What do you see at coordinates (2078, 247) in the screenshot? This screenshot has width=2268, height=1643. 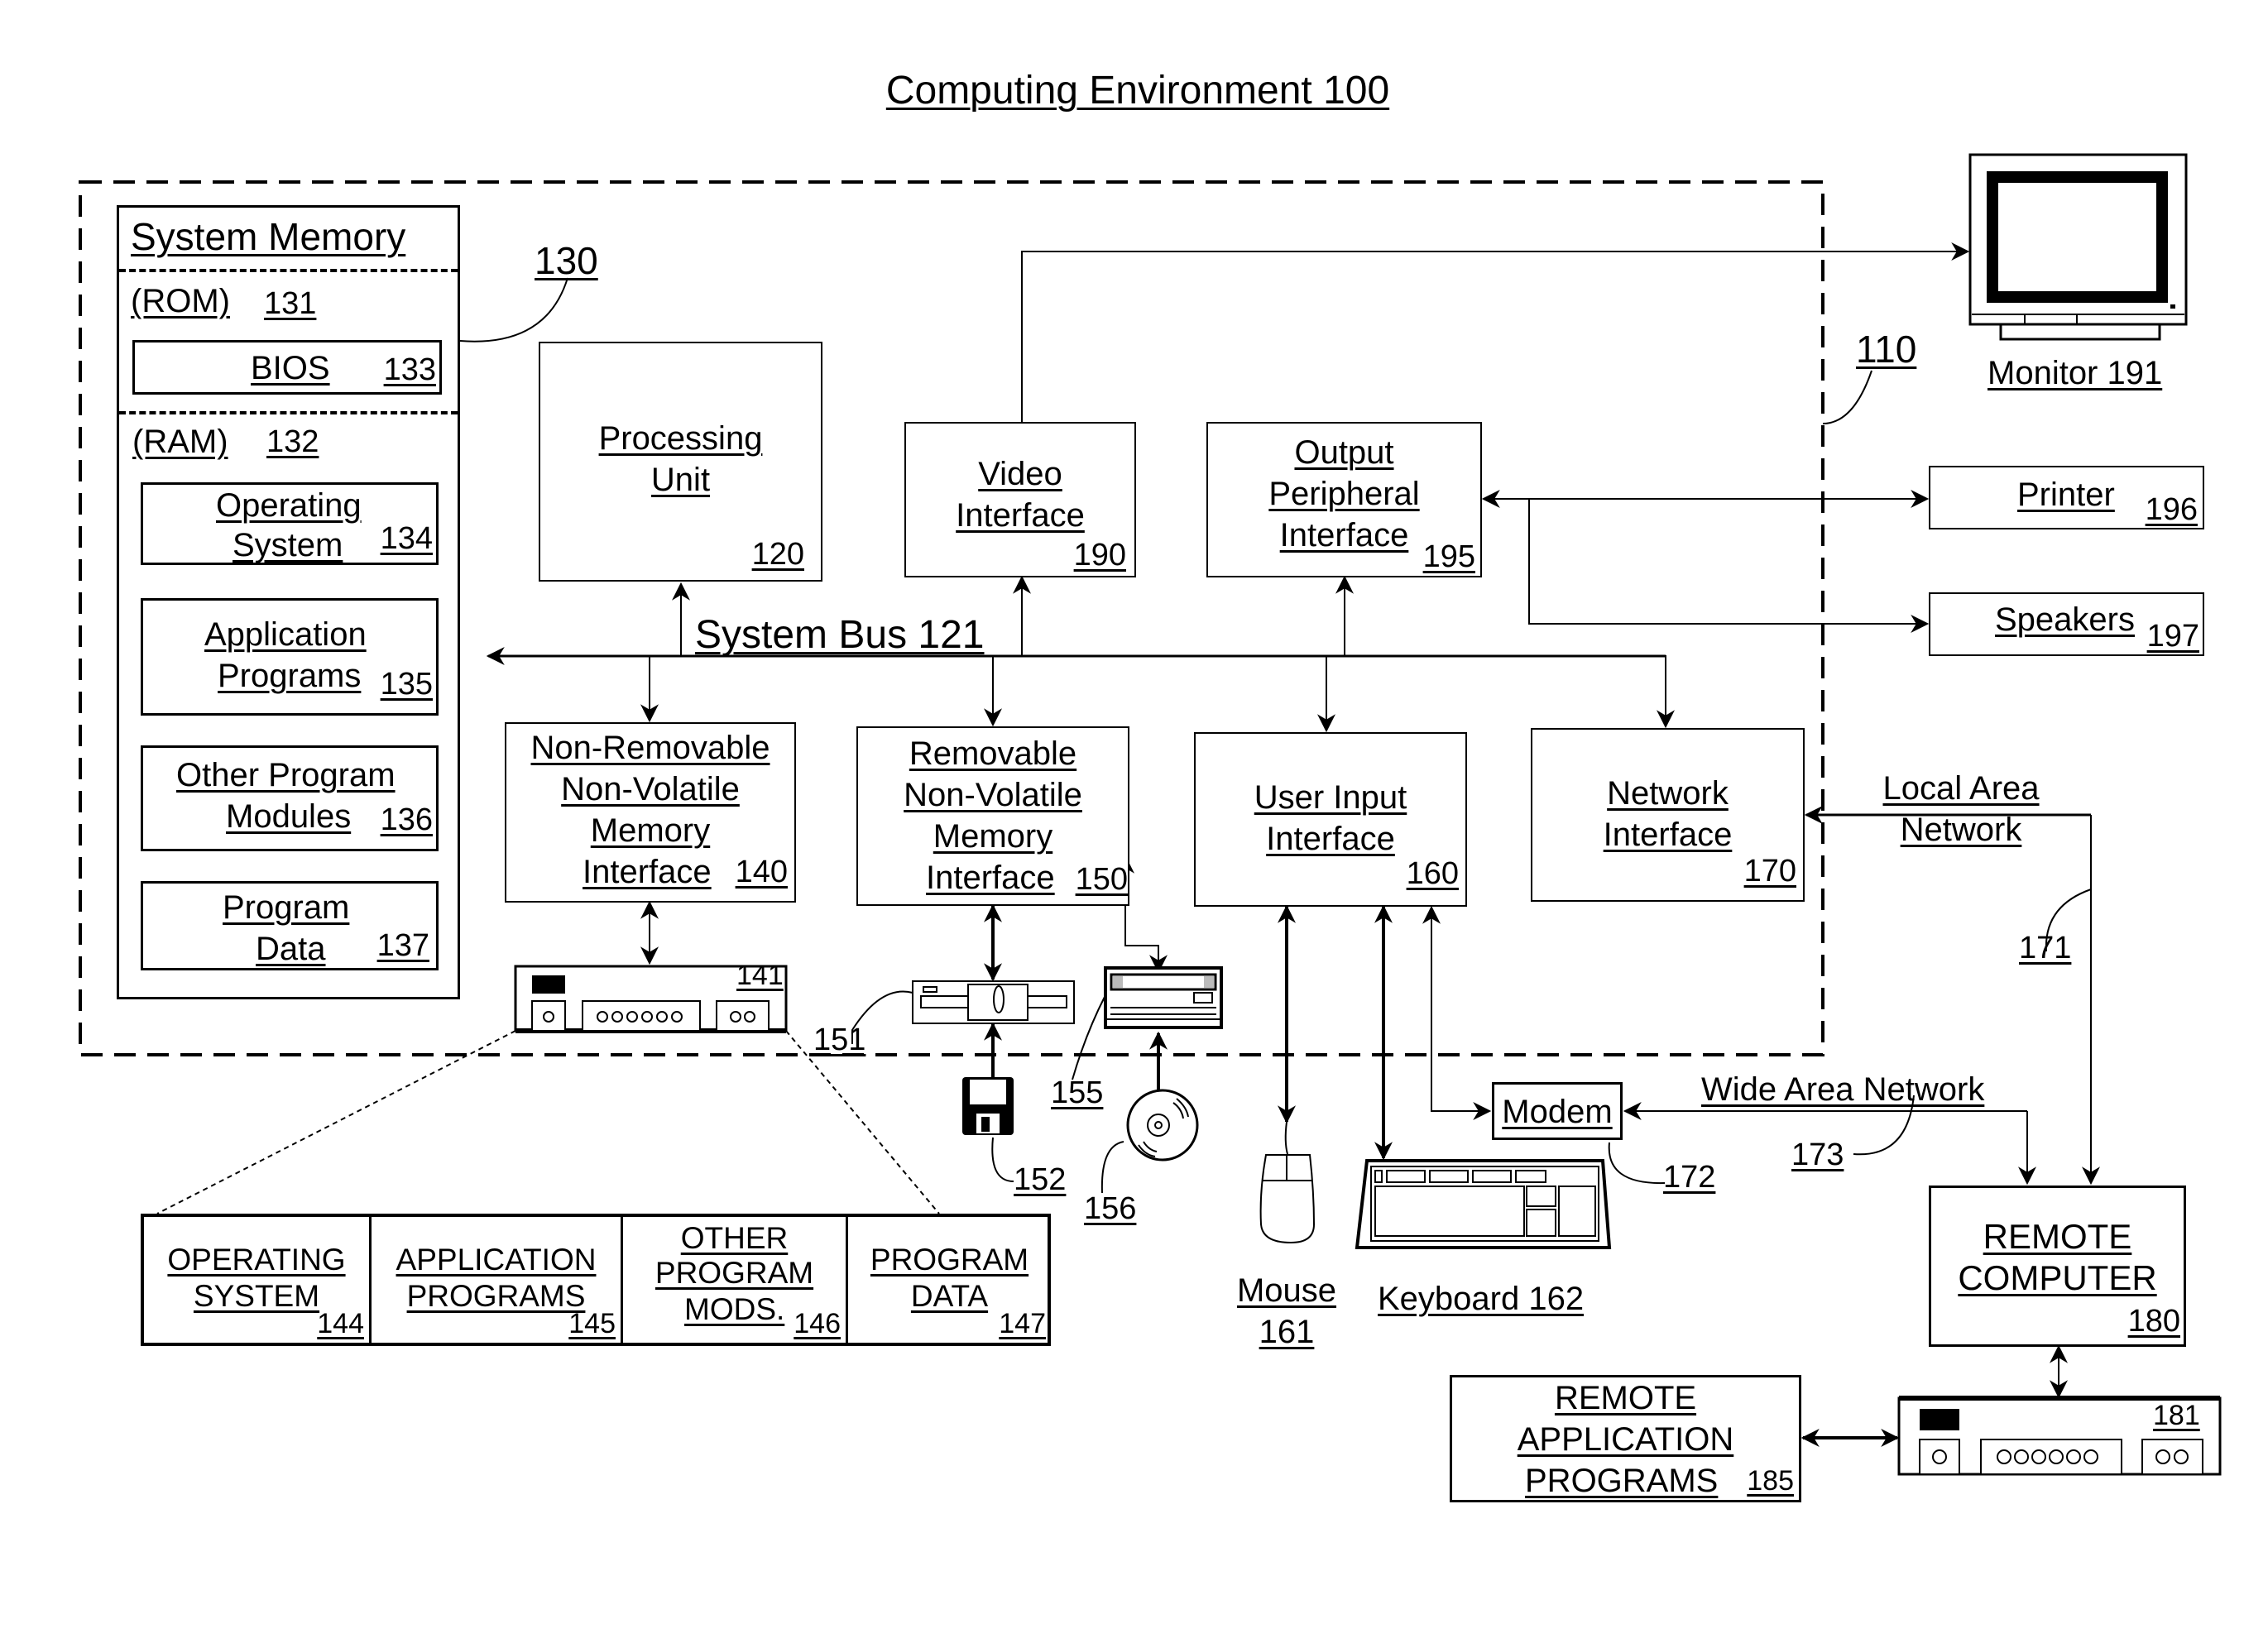 I see `monitor-icon` at bounding box center [2078, 247].